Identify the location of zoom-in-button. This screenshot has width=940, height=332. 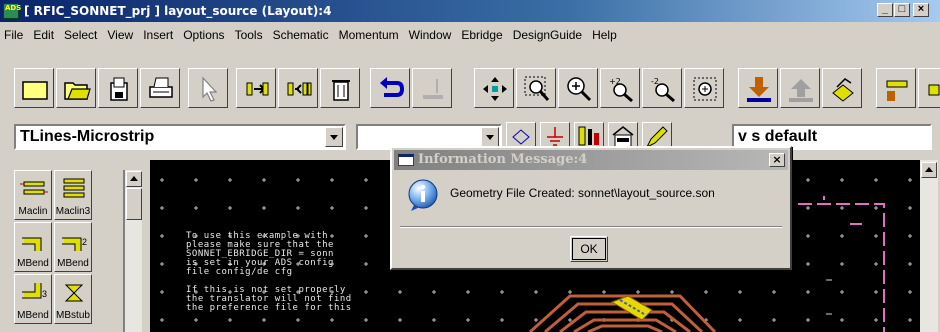
(578, 88).